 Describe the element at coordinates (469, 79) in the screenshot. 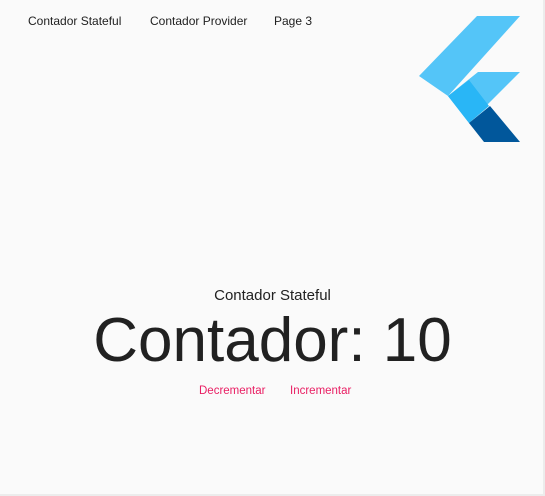

I see `flutter-logo-icon` at that location.